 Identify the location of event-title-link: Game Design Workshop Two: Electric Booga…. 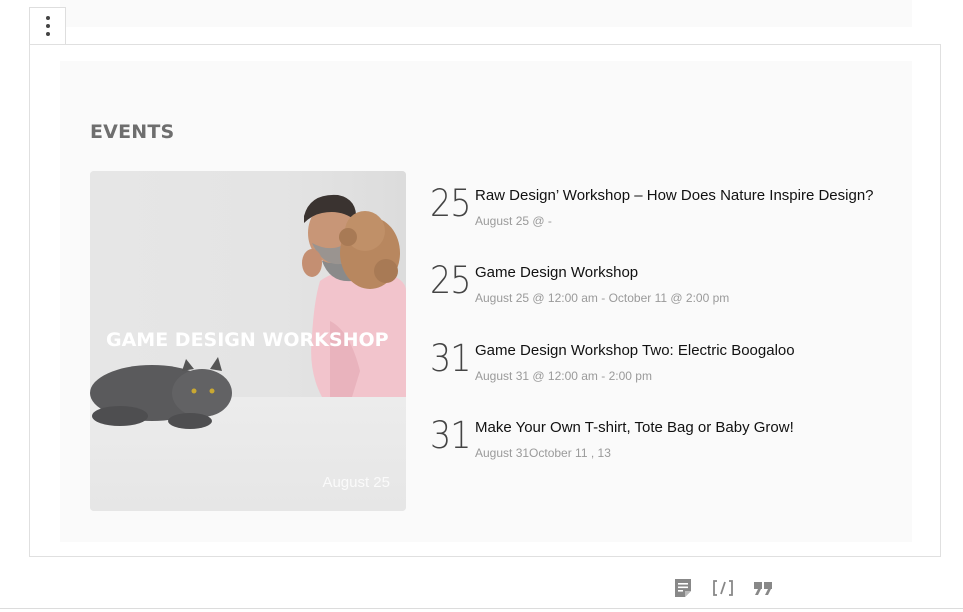
(635, 350).